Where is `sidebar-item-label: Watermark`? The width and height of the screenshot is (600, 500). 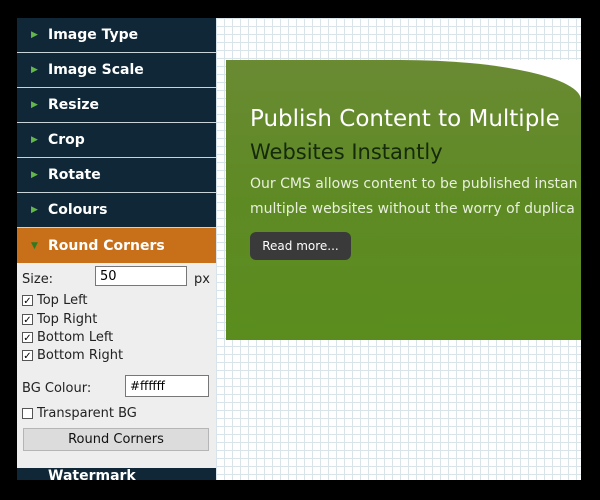 sidebar-item-label: Watermark is located at coordinates (92, 474).